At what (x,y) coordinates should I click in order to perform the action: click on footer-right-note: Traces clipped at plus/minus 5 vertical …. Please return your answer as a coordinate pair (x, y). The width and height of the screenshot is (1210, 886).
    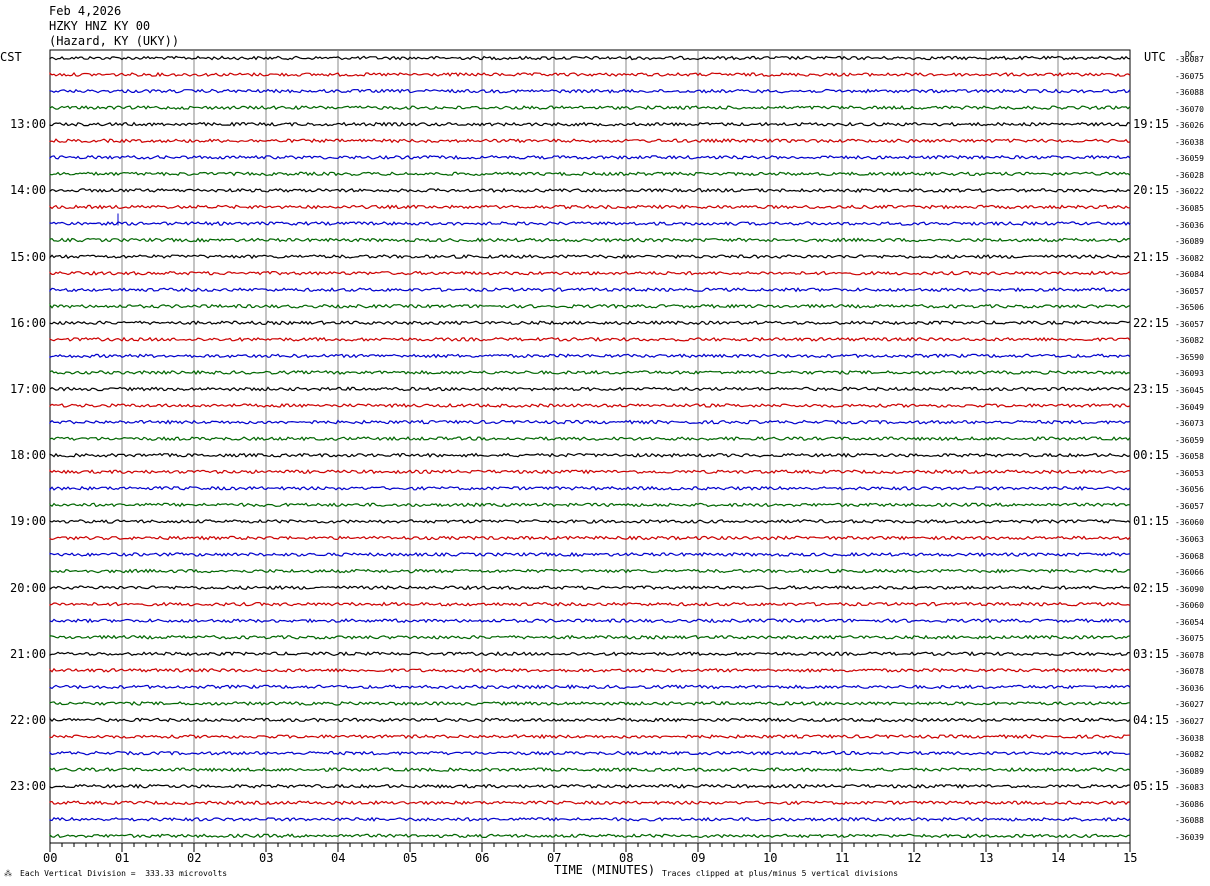
    Looking at the image, I should click on (780, 873).